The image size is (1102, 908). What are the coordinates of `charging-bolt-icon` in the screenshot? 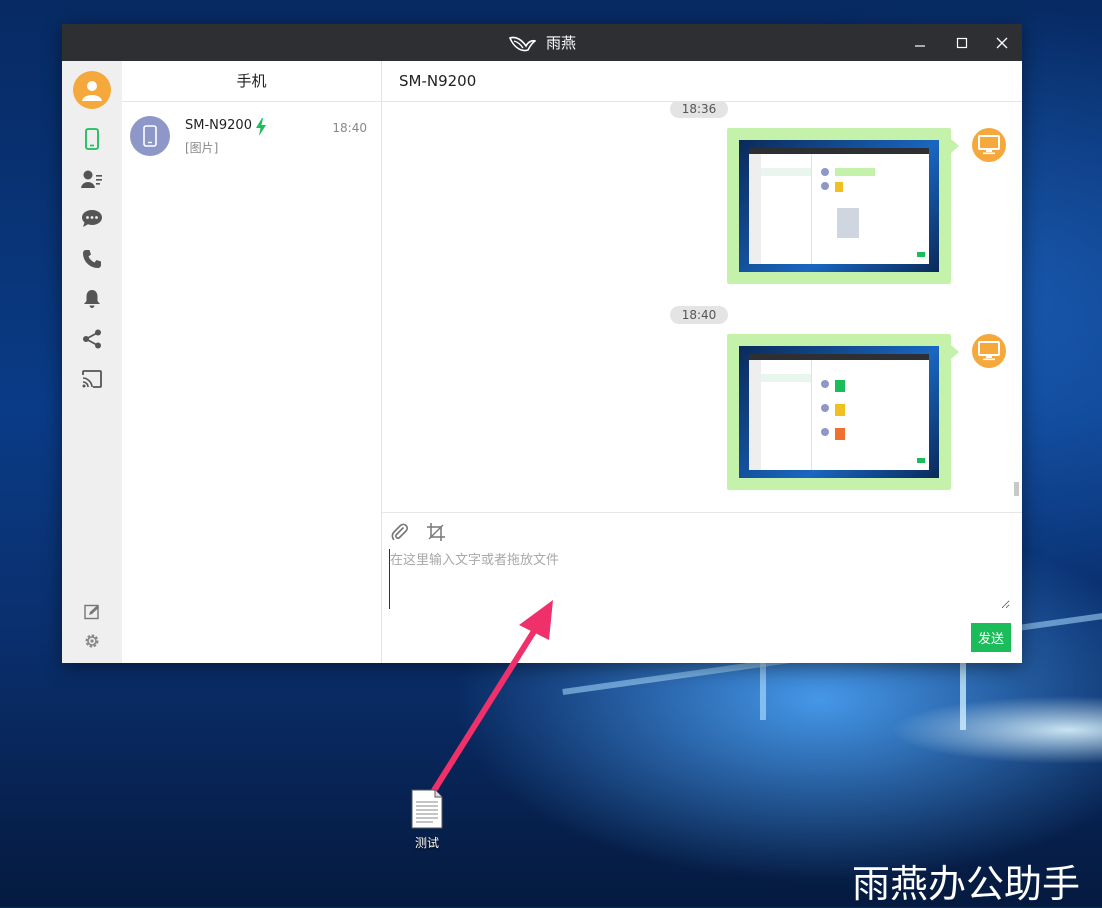 It's located at (261, 127).